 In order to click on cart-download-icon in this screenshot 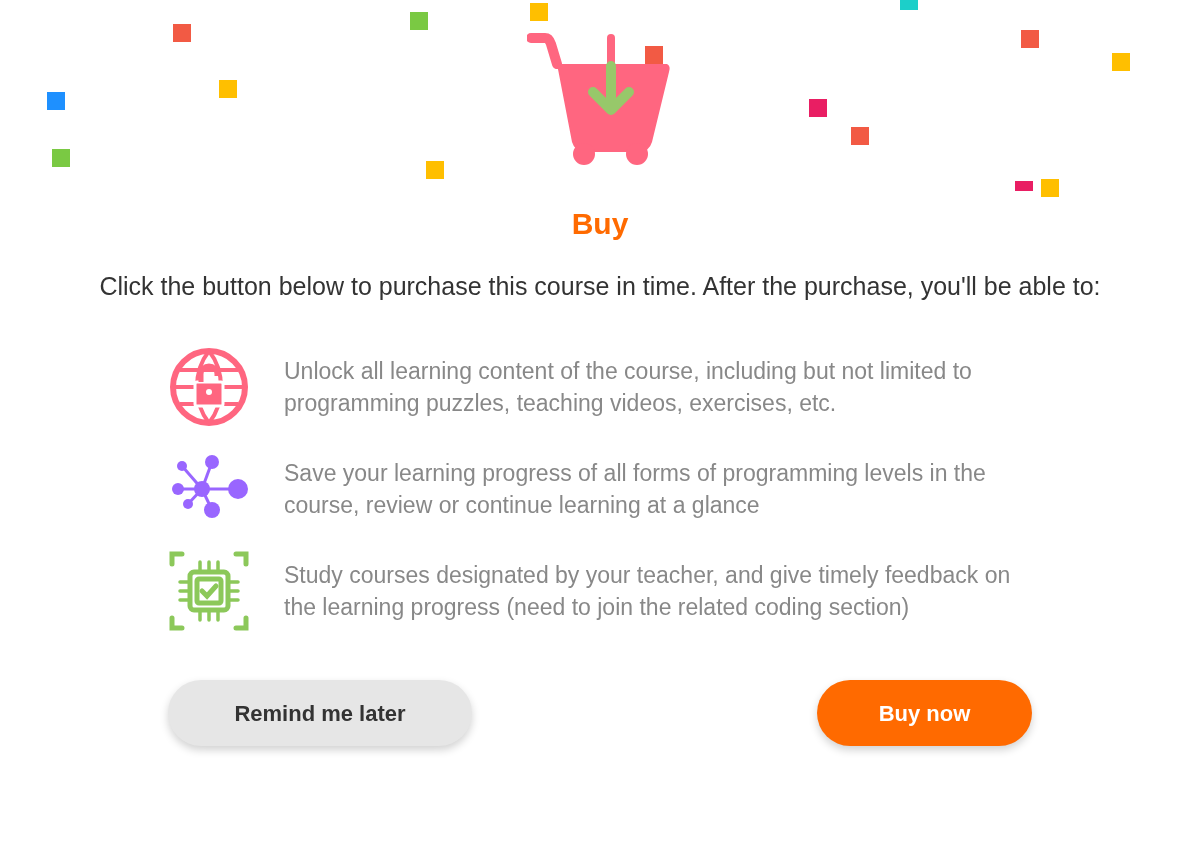, I will do `click(600, 98)`.